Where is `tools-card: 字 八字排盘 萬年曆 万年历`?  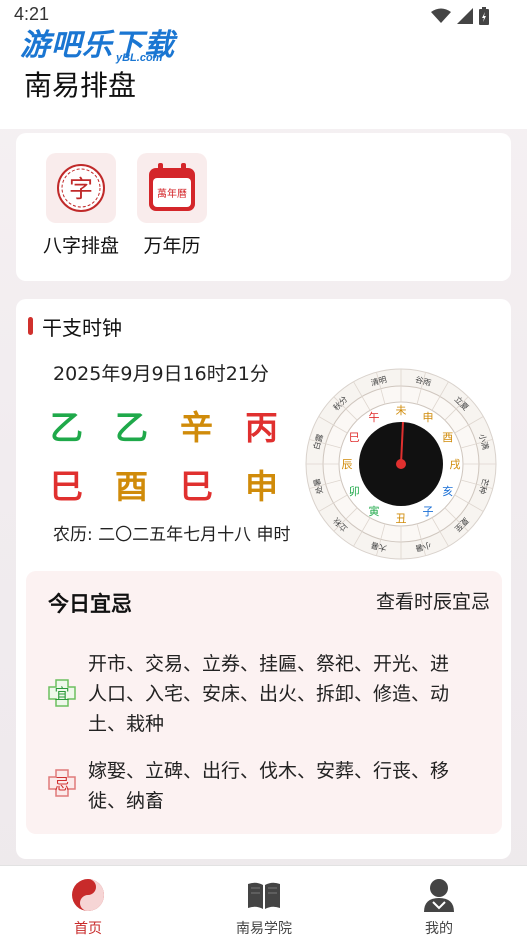 tools-card: 字 八字排盘 萬年曆 万年历 is located at coordinates (263, 207).